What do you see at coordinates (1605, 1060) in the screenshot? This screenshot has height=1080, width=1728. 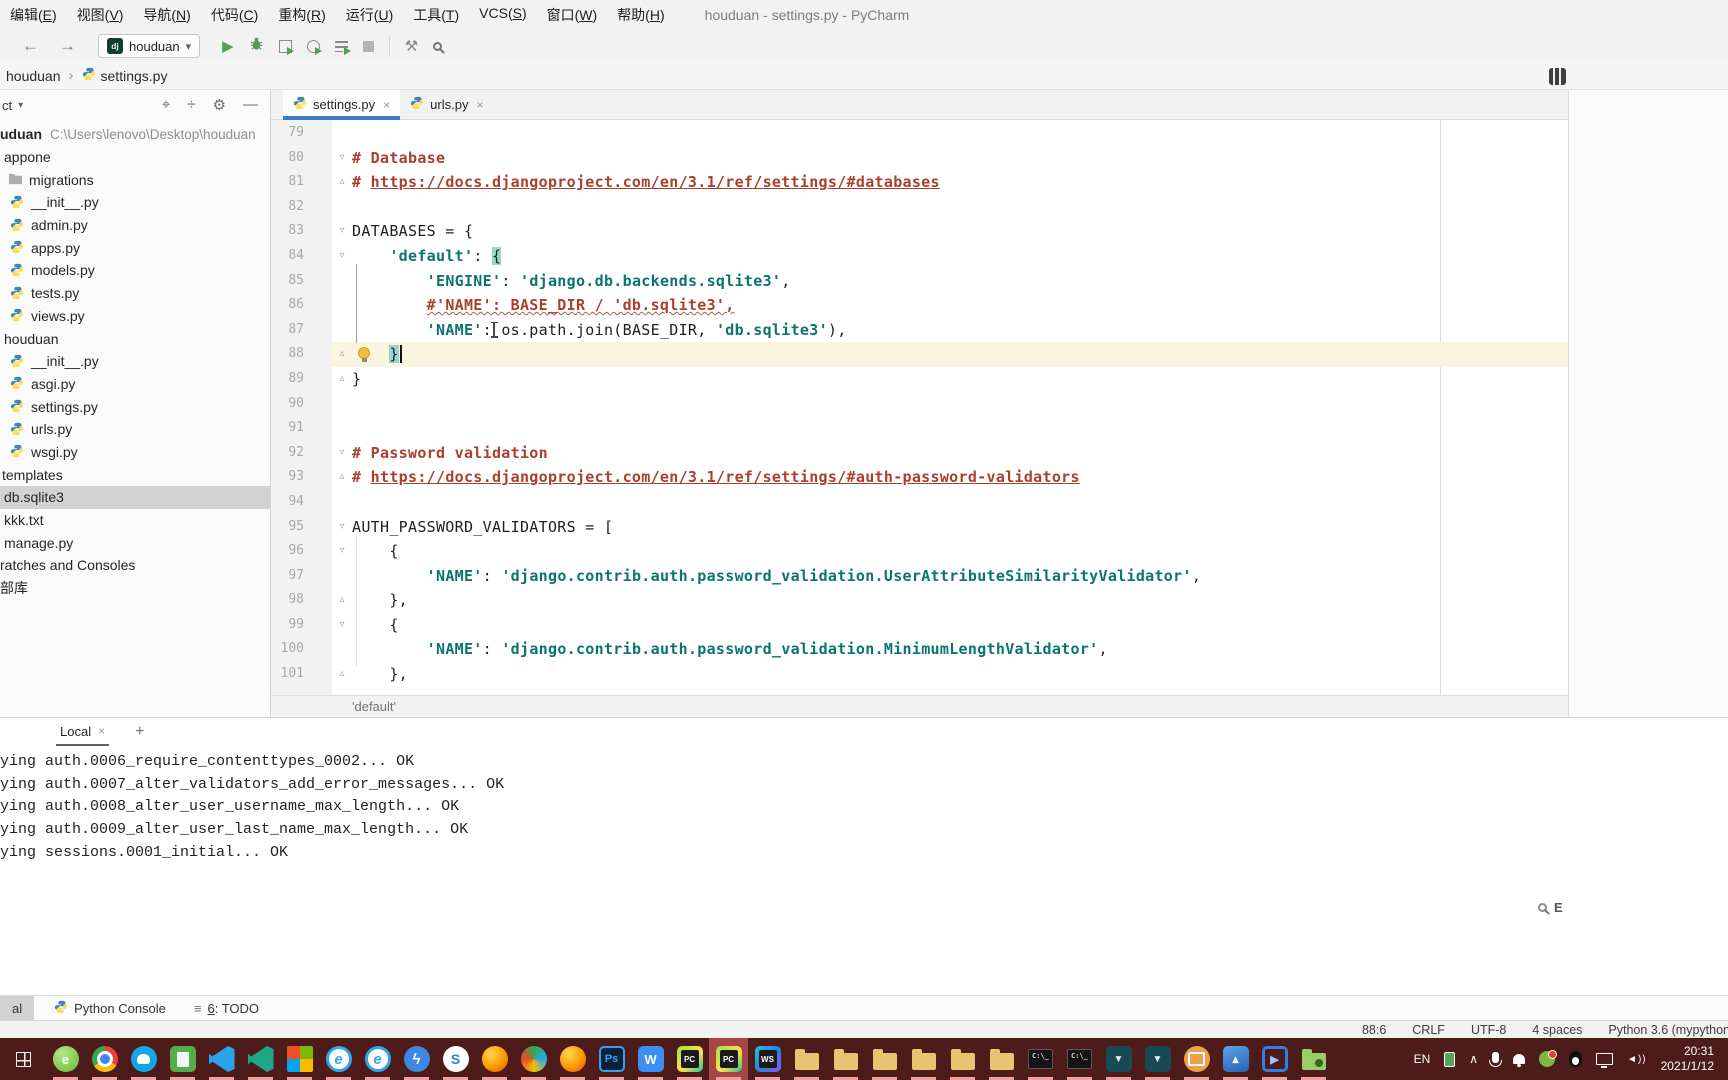 I see `monitor-icon` at bounding box center [1605, 1060].